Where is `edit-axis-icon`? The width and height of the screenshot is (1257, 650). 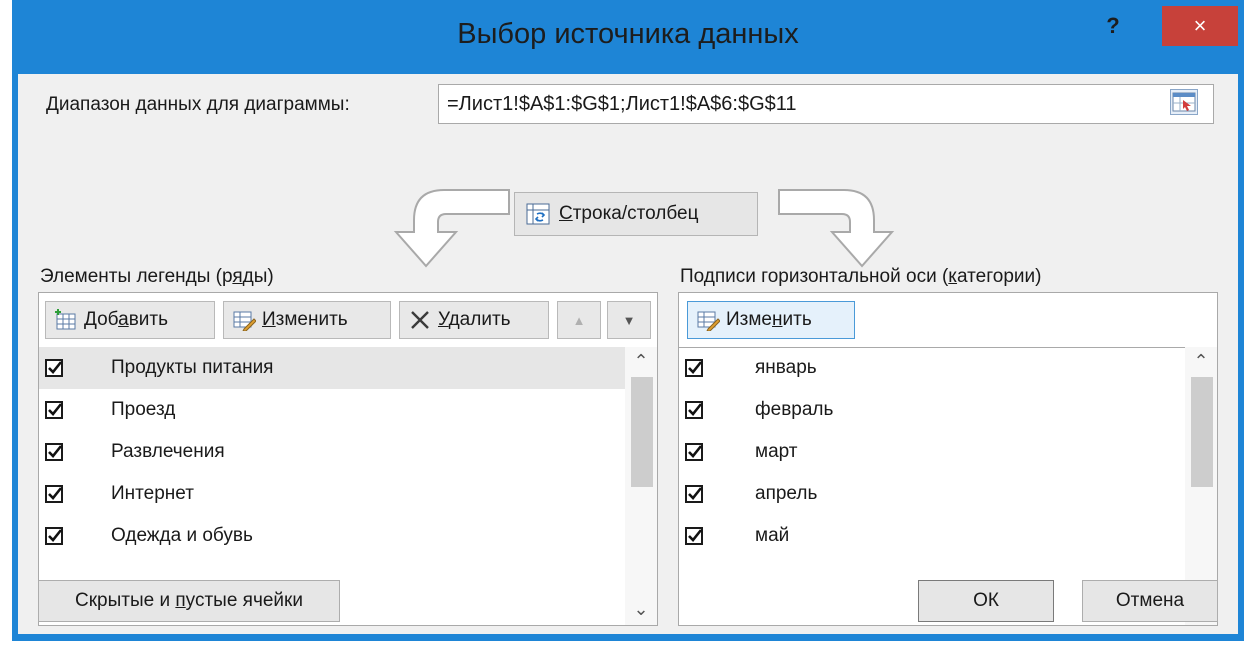
edit-axis-icon is located at coordinates (708, 321).